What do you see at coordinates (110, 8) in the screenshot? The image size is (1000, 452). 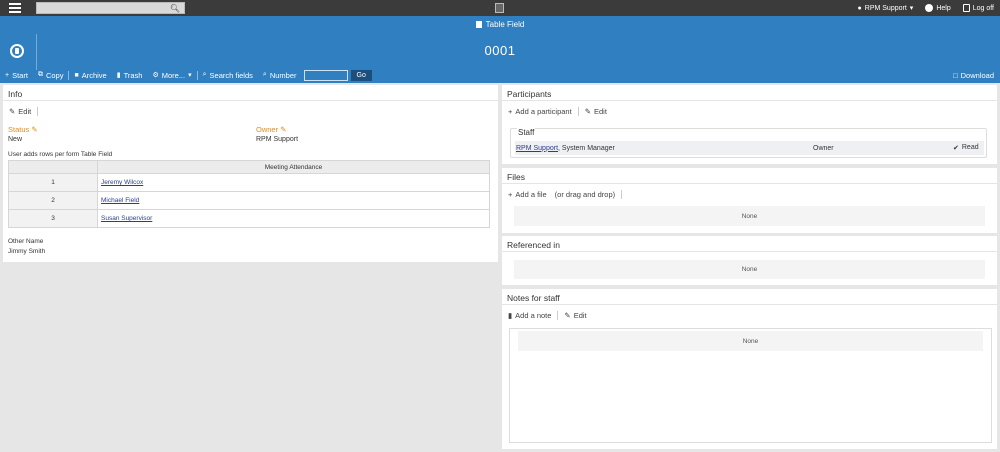 I see `global-search-input: 🔍︎` at bounding box center [110, 8].